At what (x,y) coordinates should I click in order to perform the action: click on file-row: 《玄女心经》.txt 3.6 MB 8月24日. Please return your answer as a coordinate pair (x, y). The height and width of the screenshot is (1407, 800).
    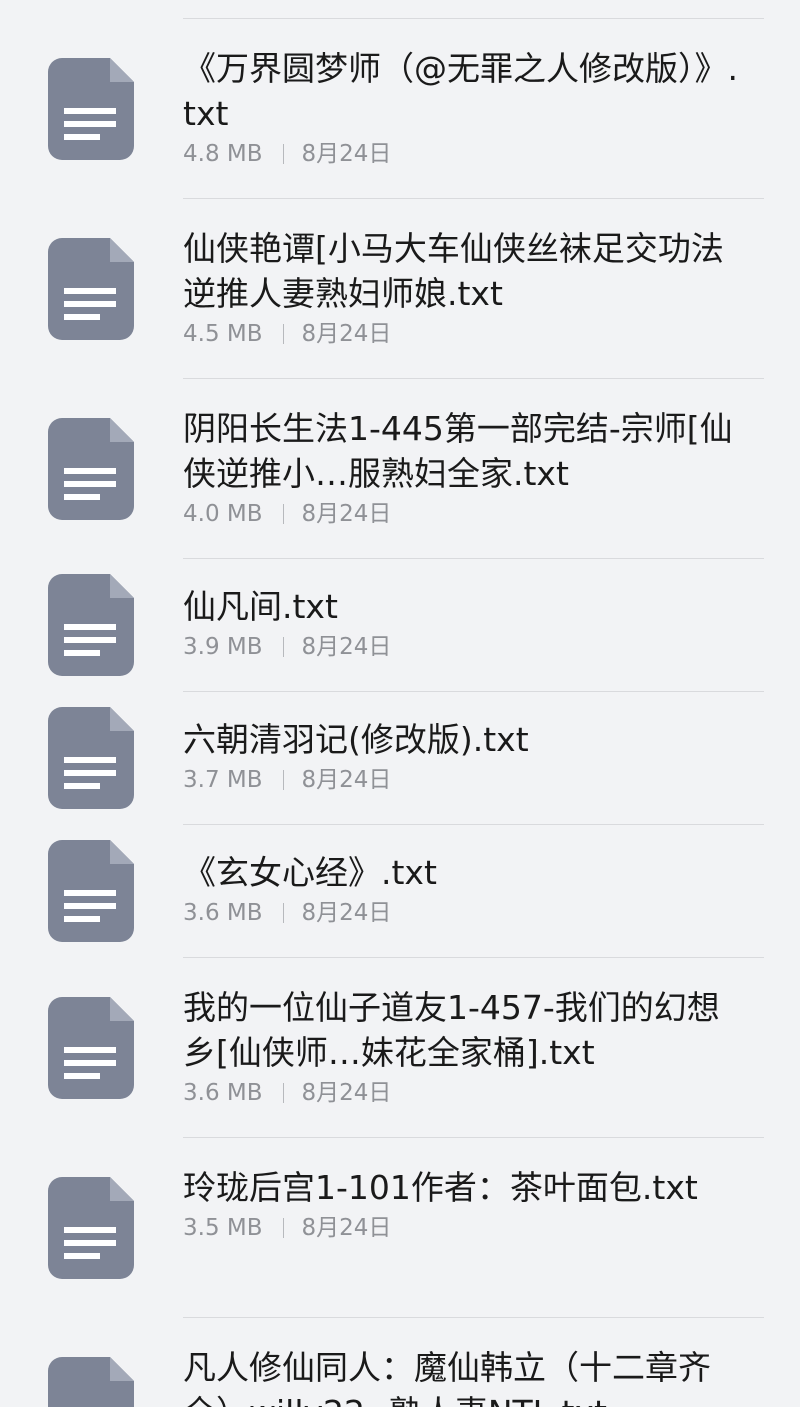
    Looking at the image, I should click on (400, 890).